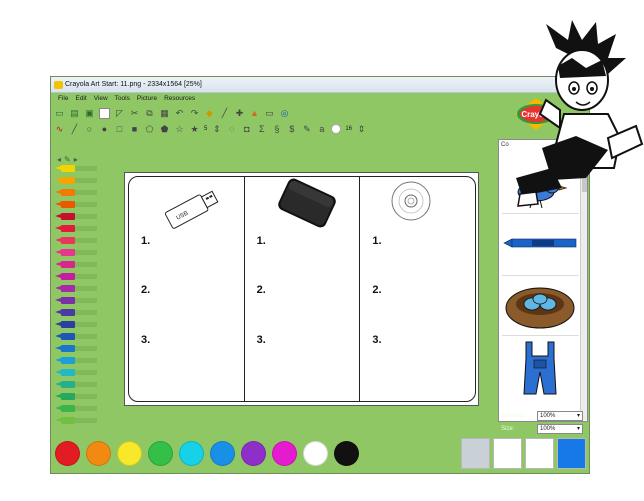 Image resolution: width=644 pixels, height=501 pixels. Describe the element at coordinates (306, 129) in the screenshot. I see `pen-icon: ✎` at that location.